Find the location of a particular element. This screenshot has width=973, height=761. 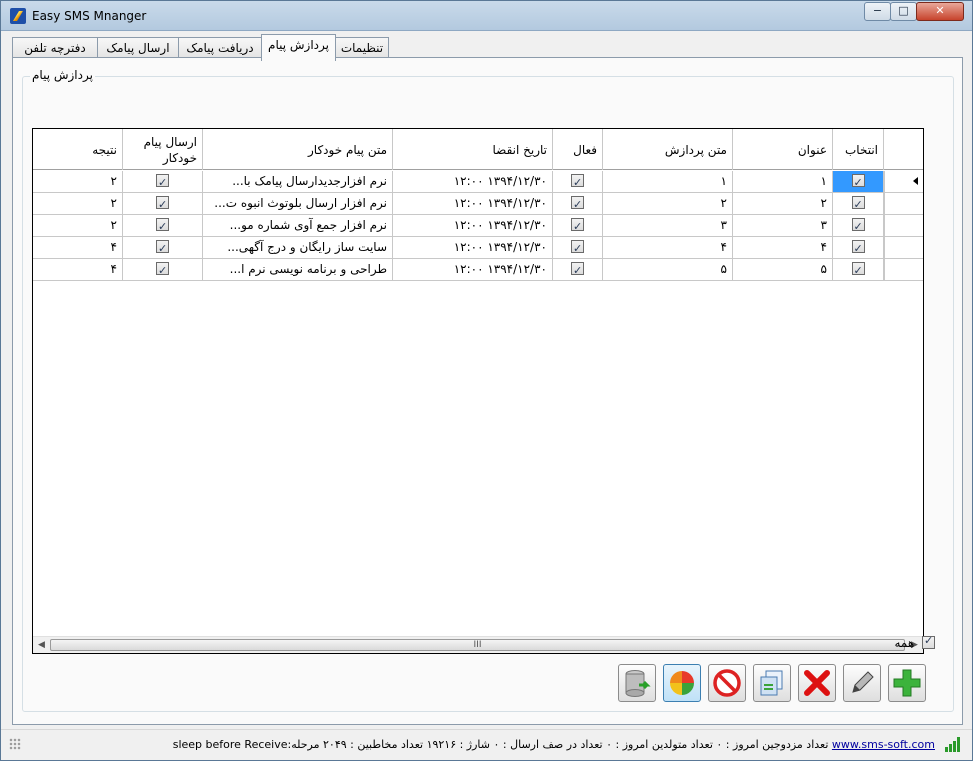

column-header-expire: تاریخ انقضا is located at coordinates (473, 149).